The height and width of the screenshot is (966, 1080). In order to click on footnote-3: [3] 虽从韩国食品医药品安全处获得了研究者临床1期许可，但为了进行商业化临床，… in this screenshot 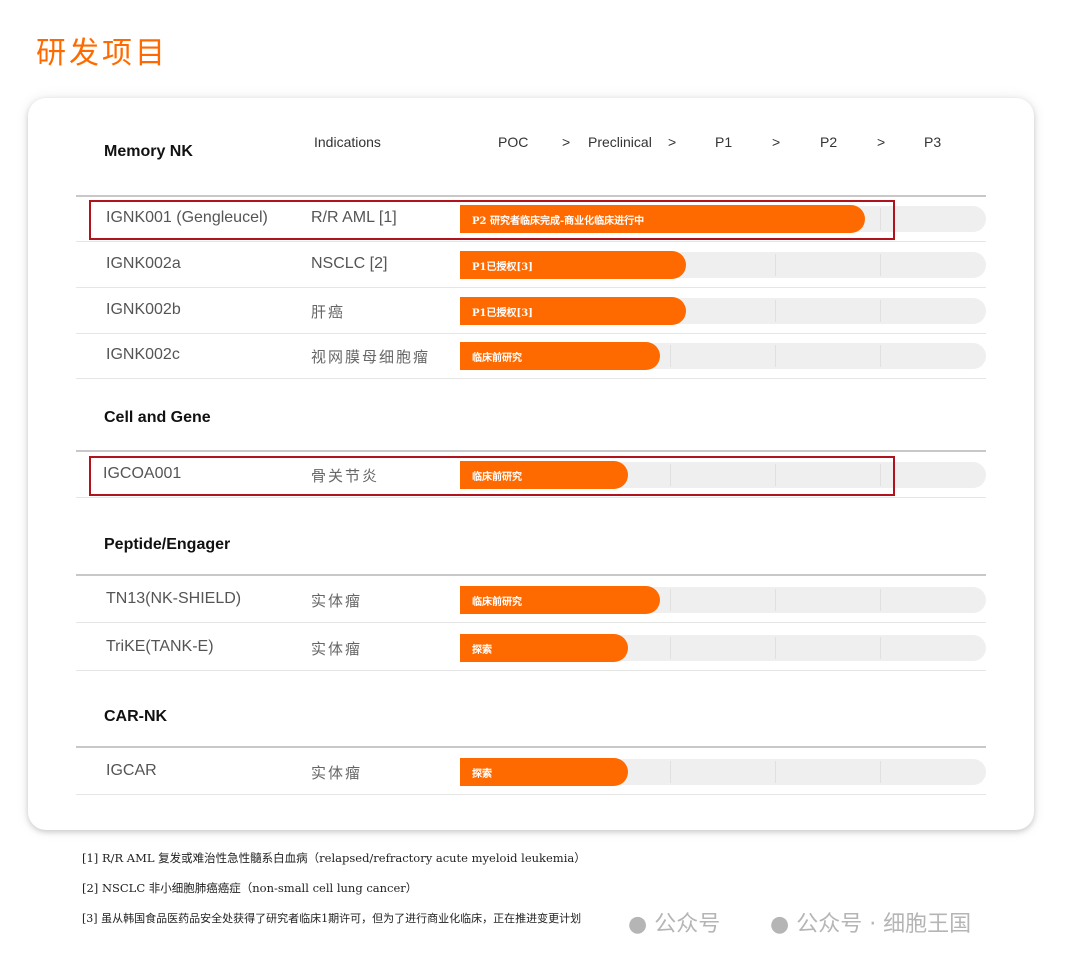, I will do `click(332, 918)`.